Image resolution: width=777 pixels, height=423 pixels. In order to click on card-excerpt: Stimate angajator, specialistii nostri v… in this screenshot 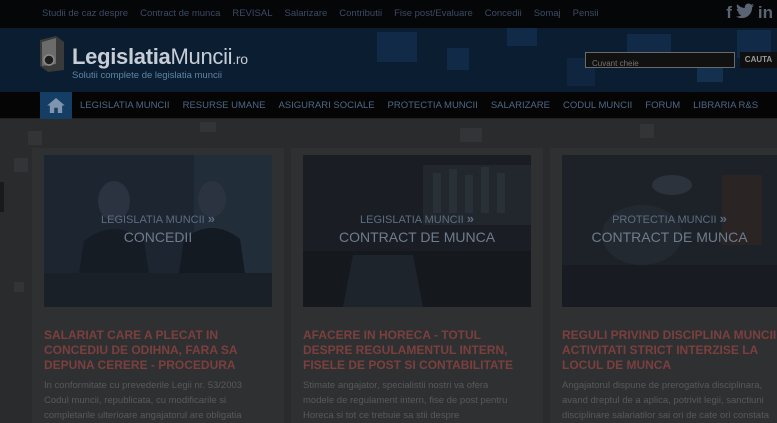, I will do `click(405, 400)`.